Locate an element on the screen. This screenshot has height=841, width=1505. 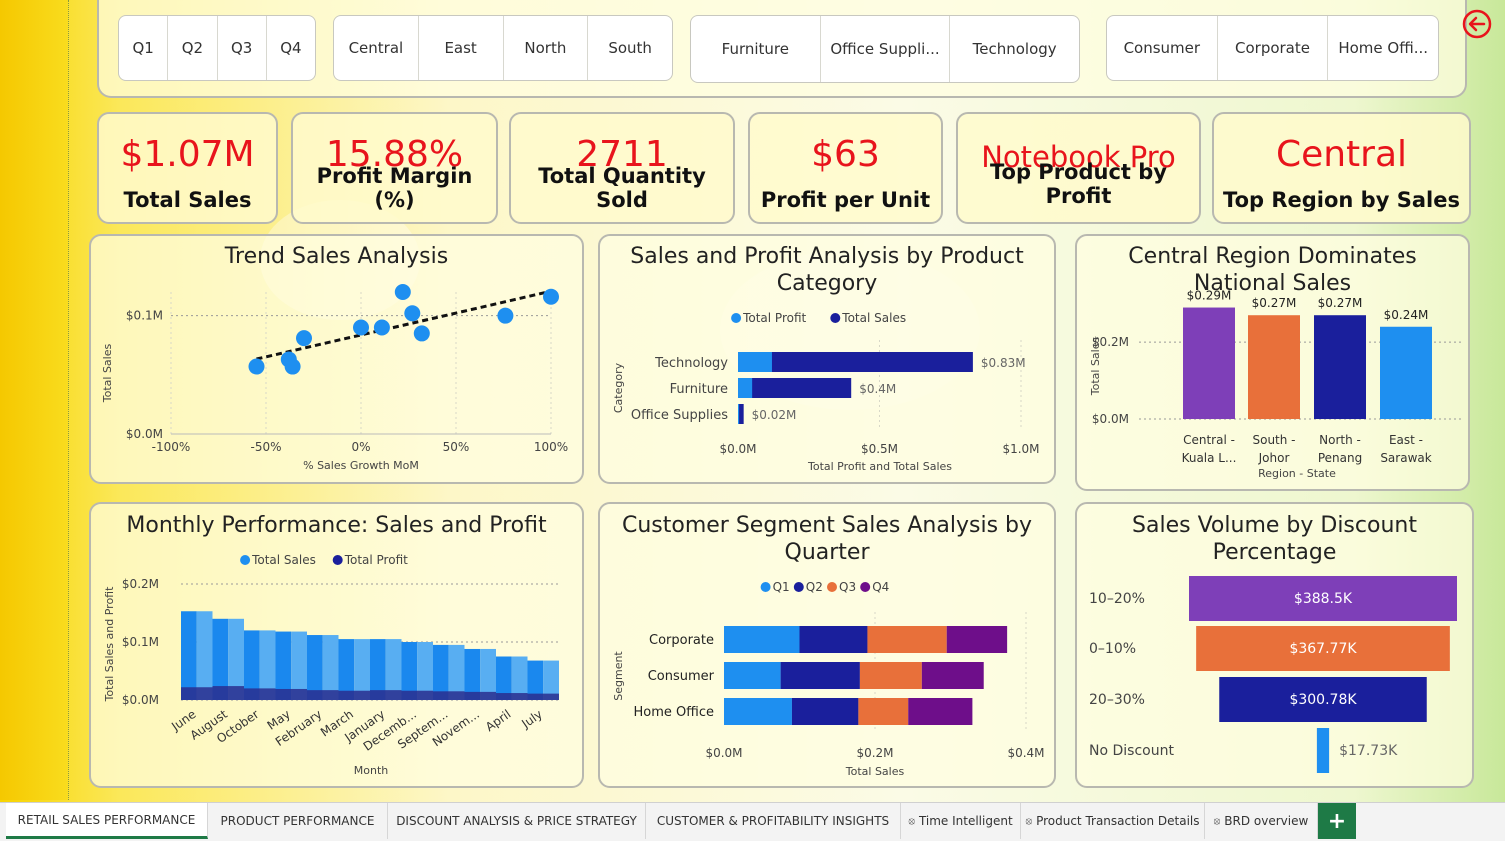
tab-customer-profitability: CUSTOMER & PROFITABILITY INSIGHTS is located at coordinates (773, 821).